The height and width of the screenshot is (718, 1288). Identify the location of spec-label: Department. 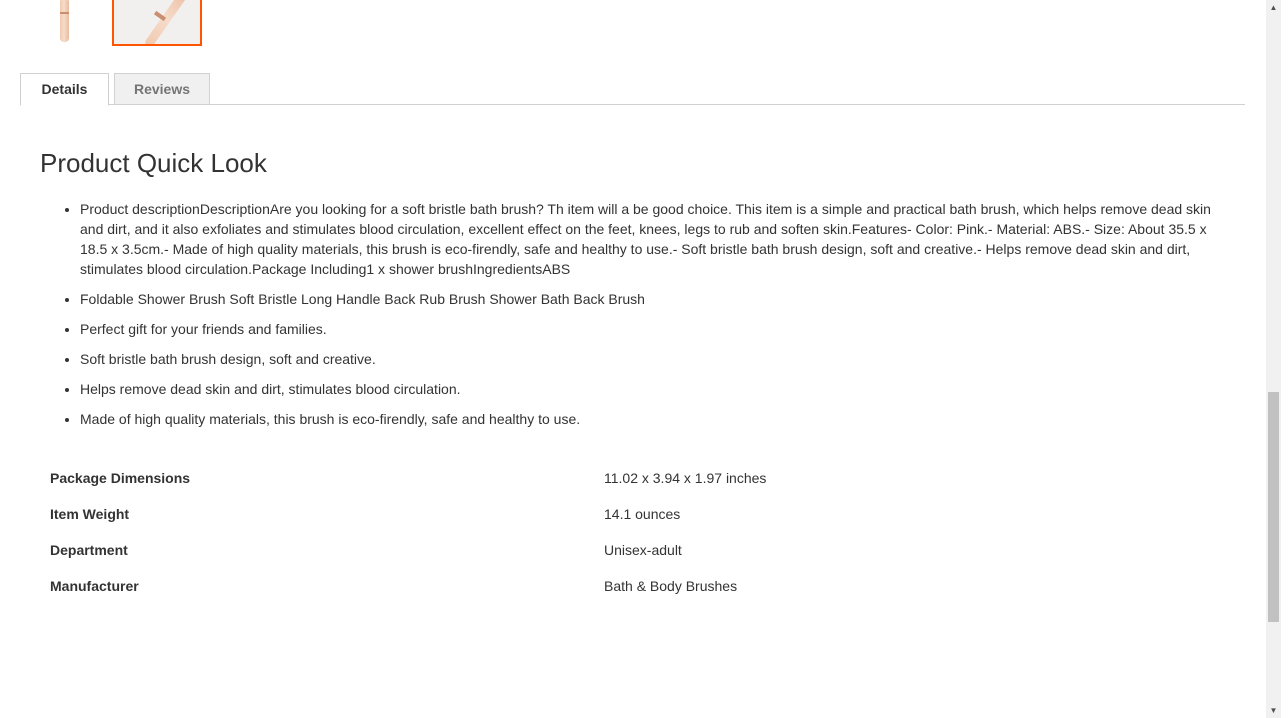
(89, 550).